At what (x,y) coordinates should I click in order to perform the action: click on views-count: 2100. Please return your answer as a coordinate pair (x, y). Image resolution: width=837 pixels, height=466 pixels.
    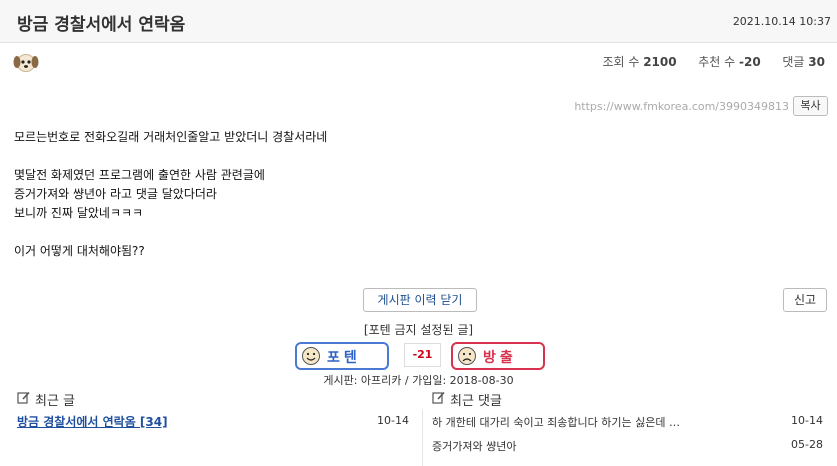
    Looking at the image, I should click on (660, 62).